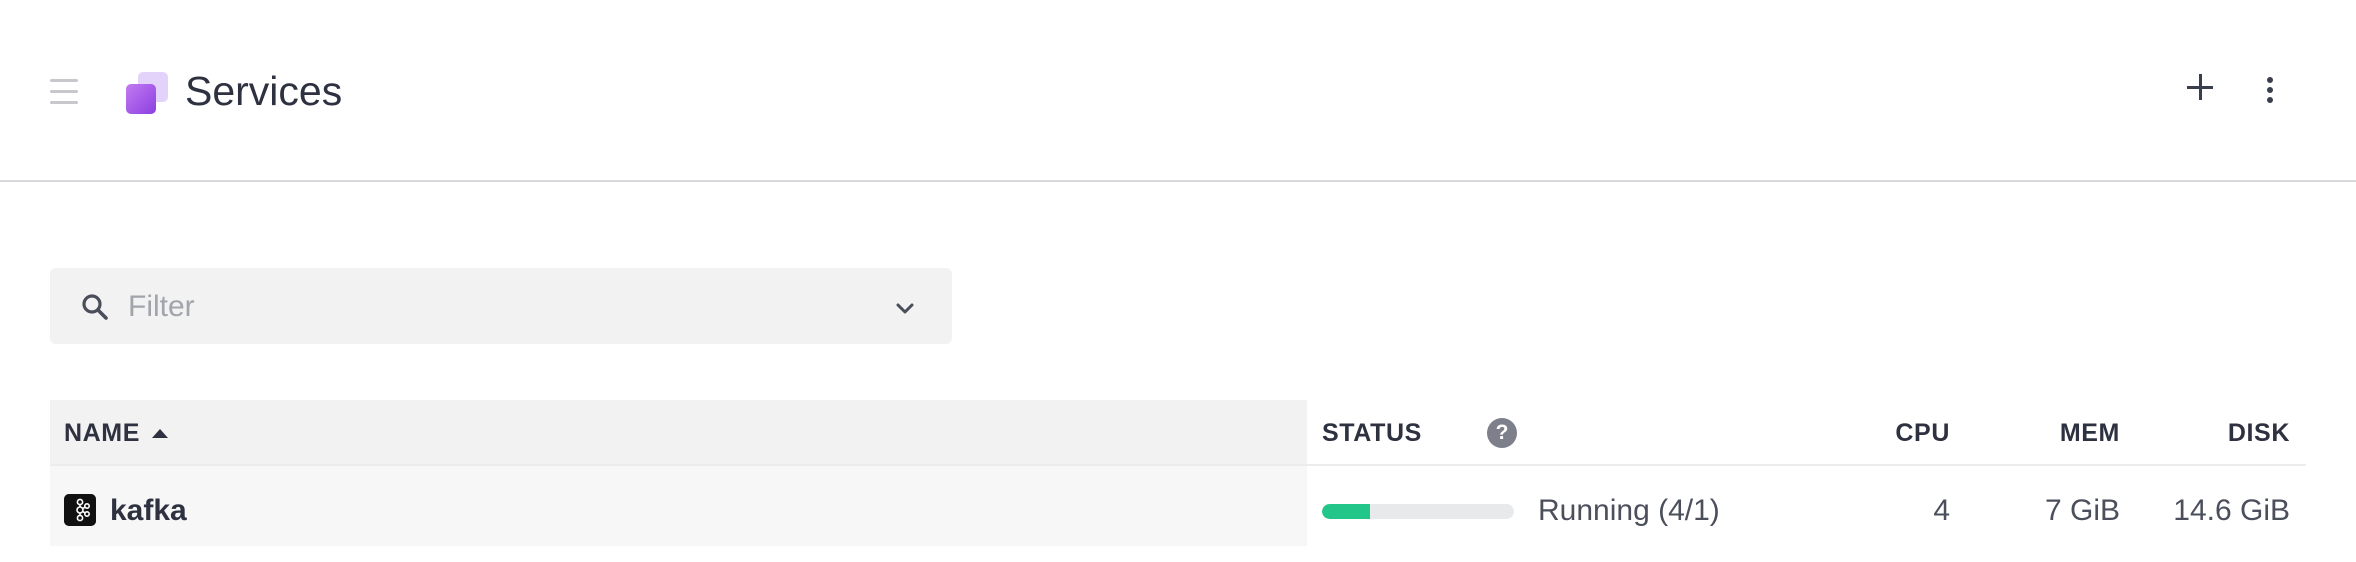 The image size is (2356, 562). I want to click on page-title: Services, so click(264, 91).